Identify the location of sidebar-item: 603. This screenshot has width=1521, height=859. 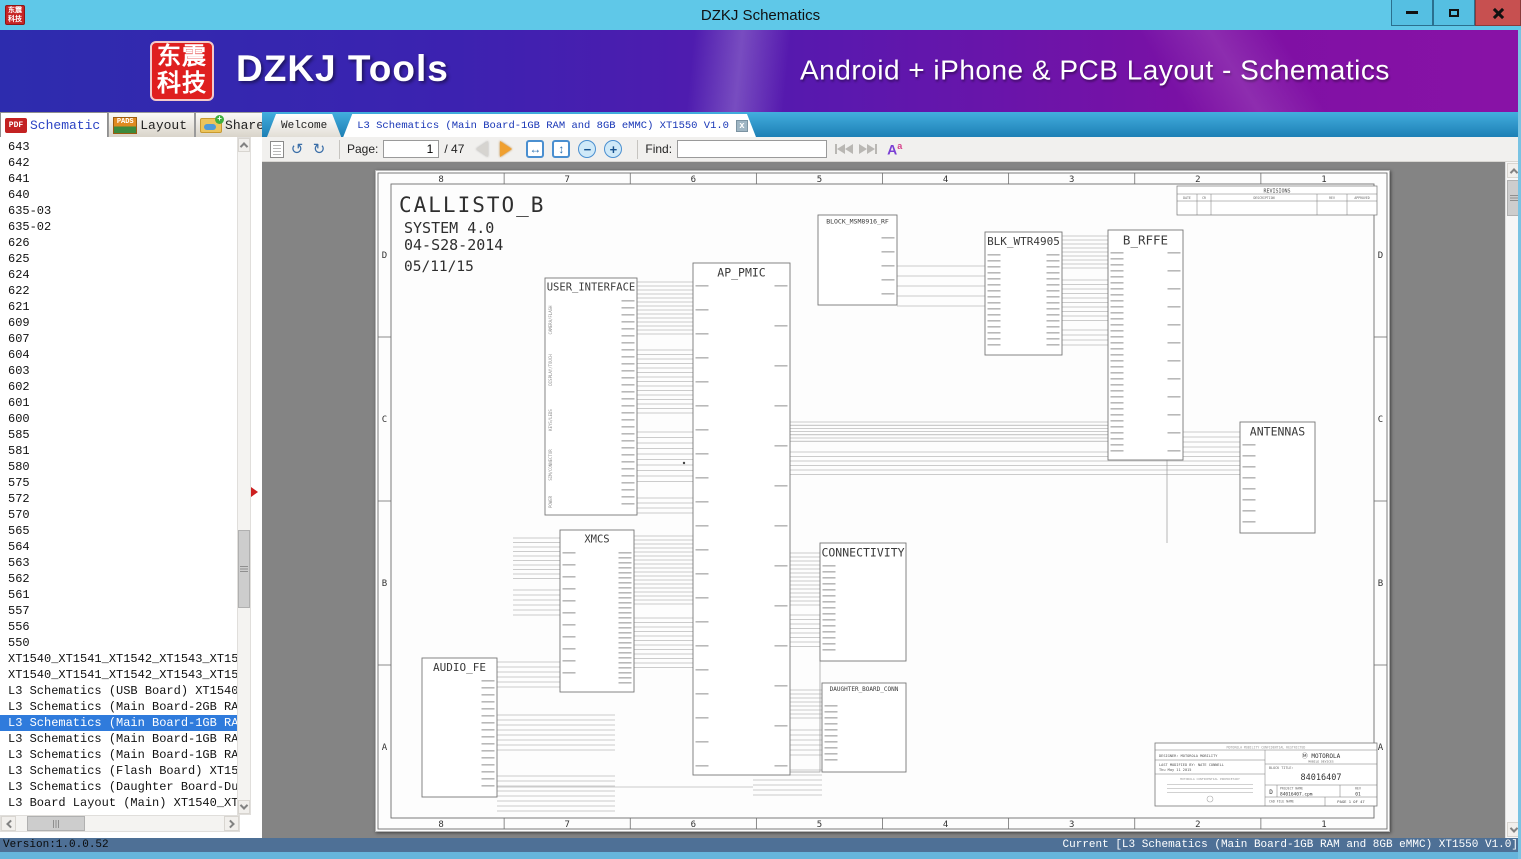
(118, 371).